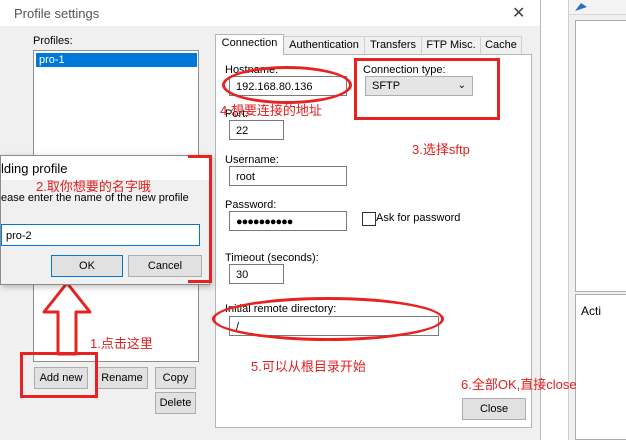  I want to click on copy-button: Copy, so click(175, 378).